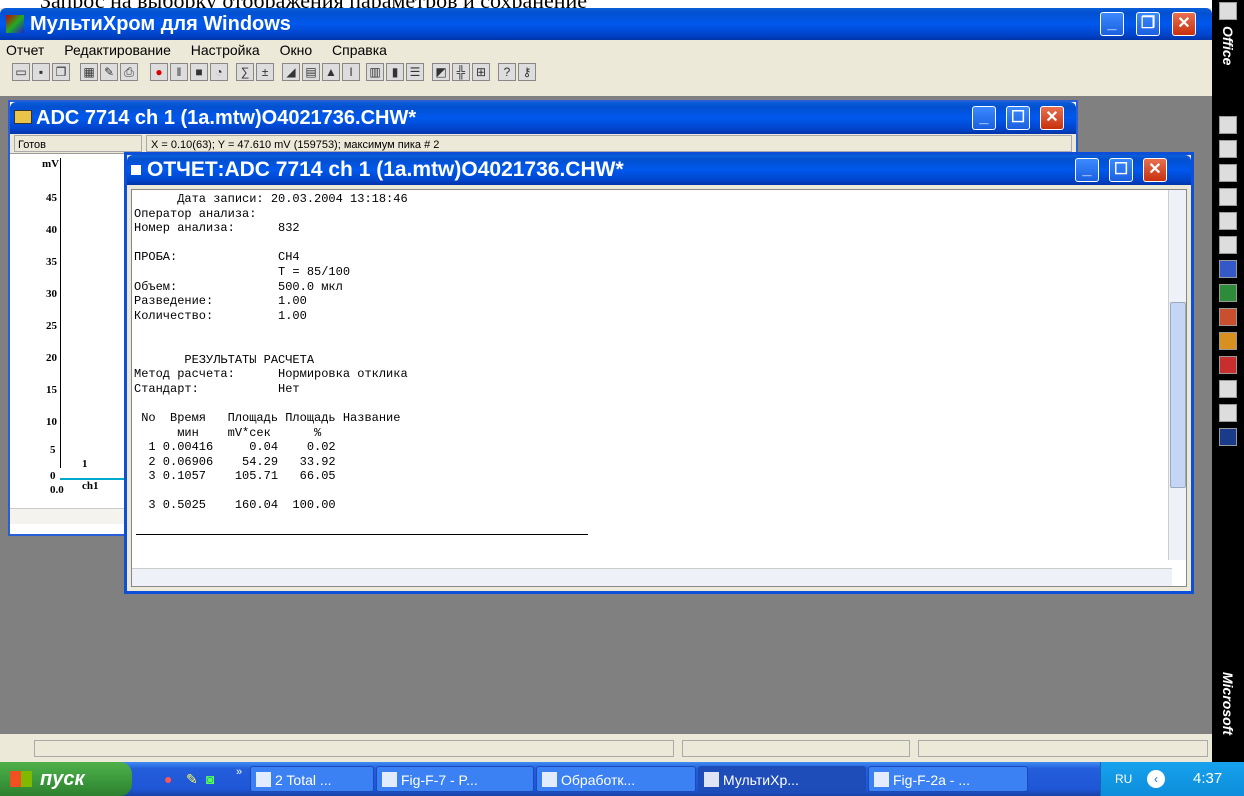 This screenshot has width=1244, height=796. What do you see at coordinates (1228, 437) in the screenshot?
I see `desktop-icon` at bounding box center [1228, 437].